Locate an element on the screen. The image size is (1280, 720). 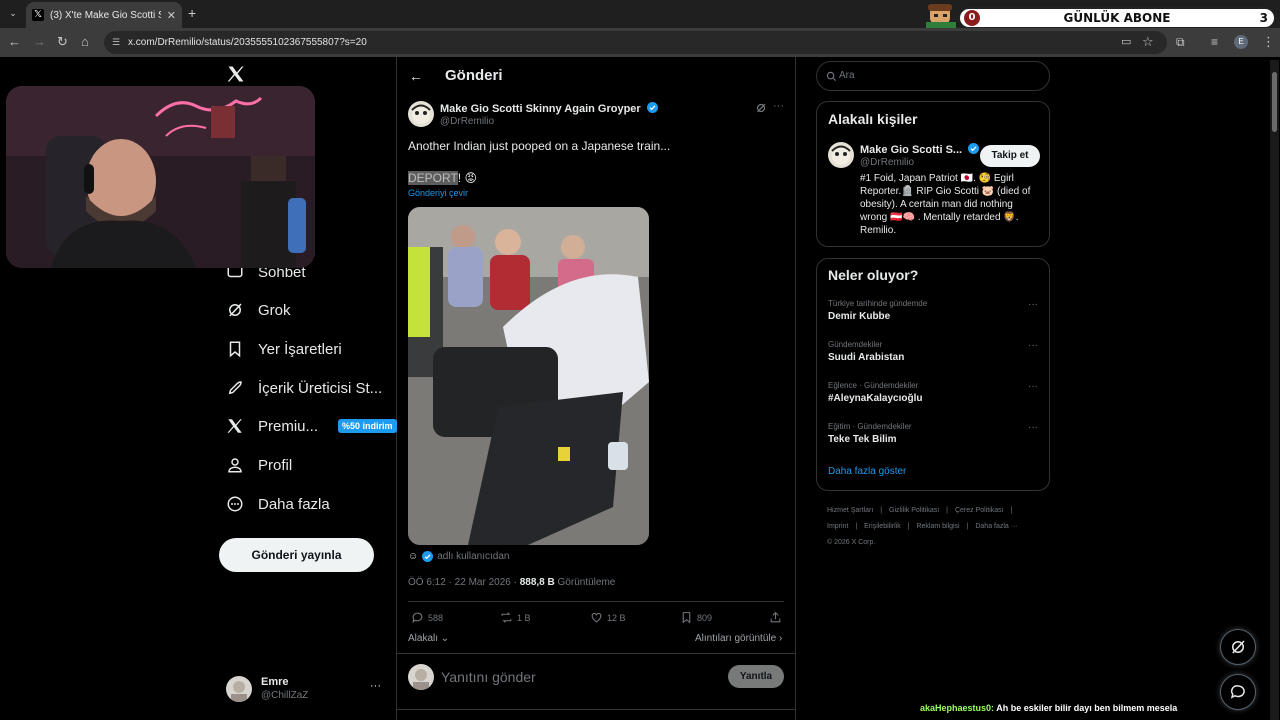
show-more-link: Daha fazla göster is located at coordinates (867, 471).